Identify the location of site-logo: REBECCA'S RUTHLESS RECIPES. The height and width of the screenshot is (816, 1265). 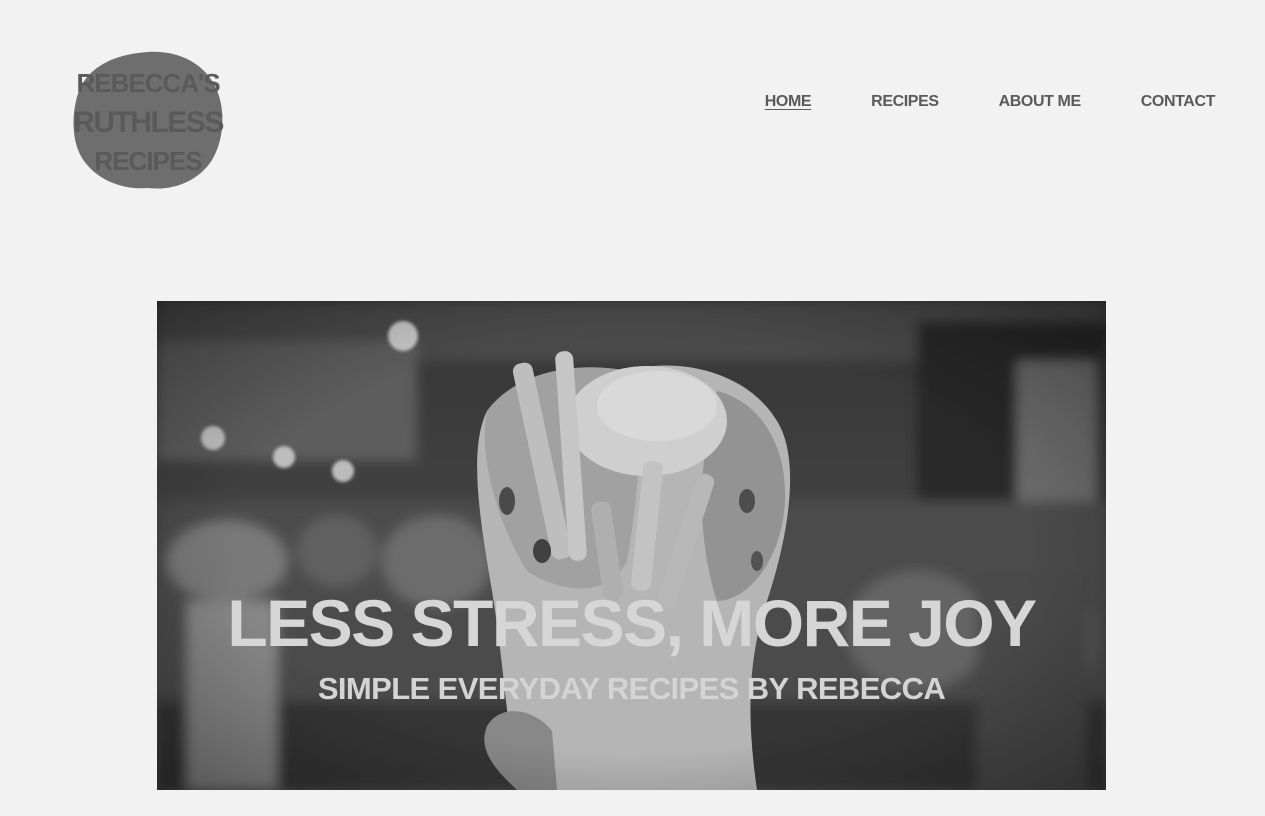
(148, 119).